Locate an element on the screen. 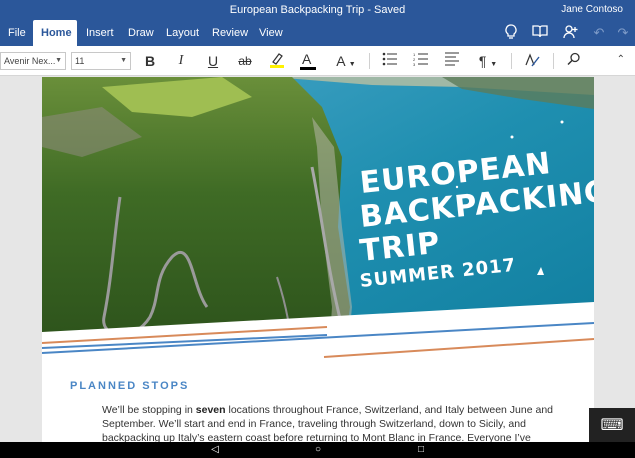 Image resolution: width=635 pixels, height=458 pixels. home-icon: ○ is located at coordinates (318, 450).